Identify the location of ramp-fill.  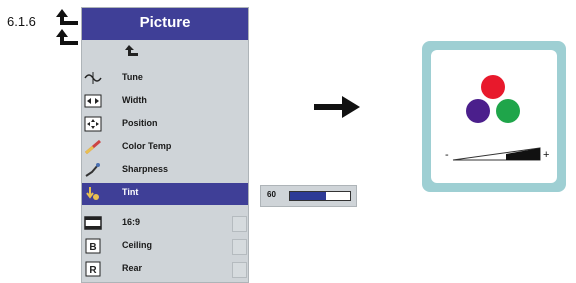
(523, 154).